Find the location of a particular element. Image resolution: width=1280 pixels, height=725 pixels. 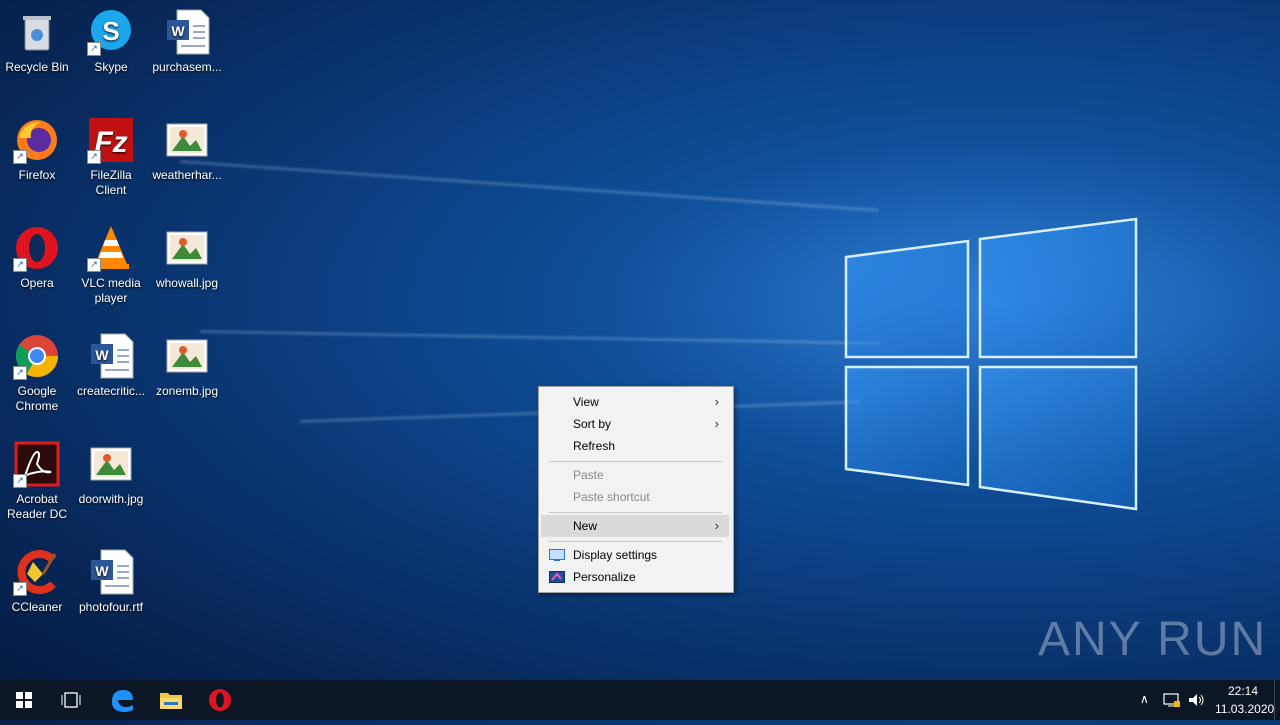

menu-item-label: Paste is located at coordinates (588, 475).